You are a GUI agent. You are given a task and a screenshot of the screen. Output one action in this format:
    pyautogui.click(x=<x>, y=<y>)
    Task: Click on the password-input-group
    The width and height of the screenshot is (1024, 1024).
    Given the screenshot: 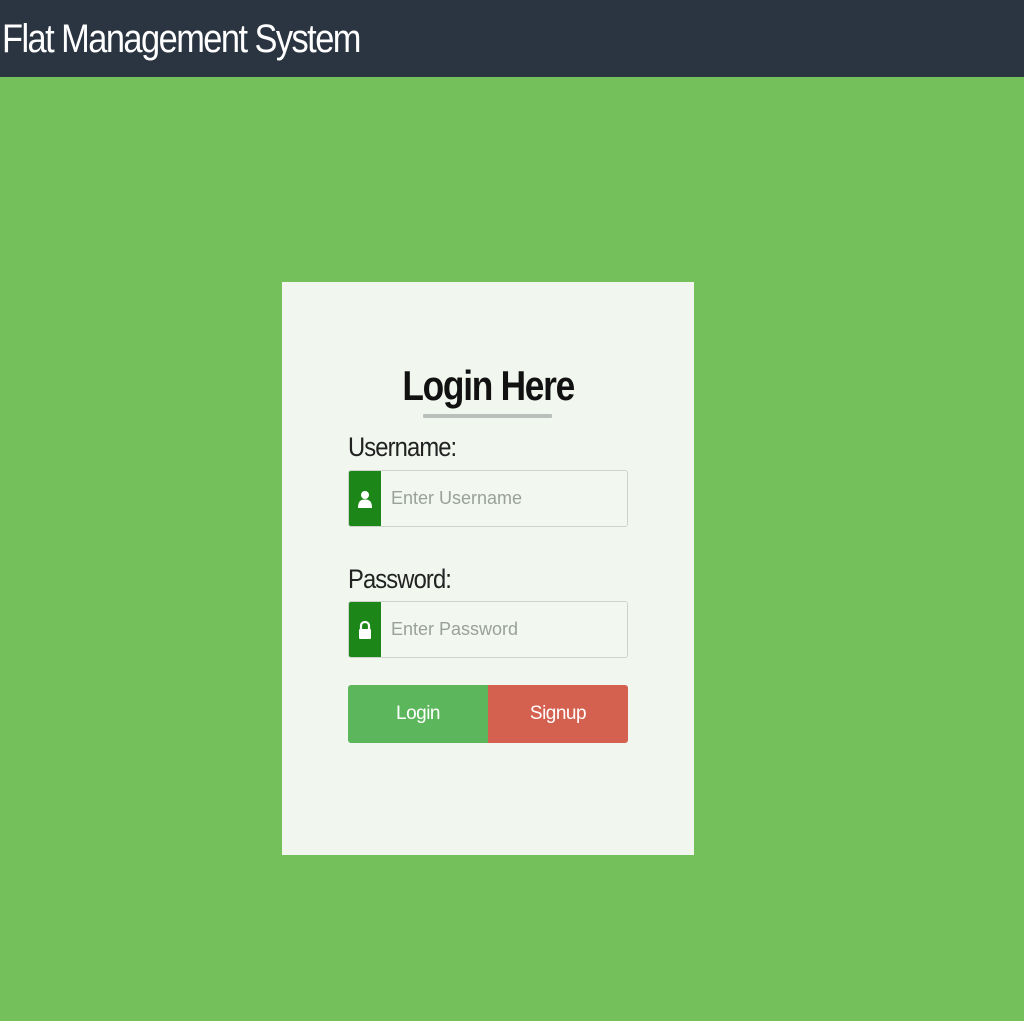 What is the action you would take?
    pyautogui.click(x=488, y=629)
    